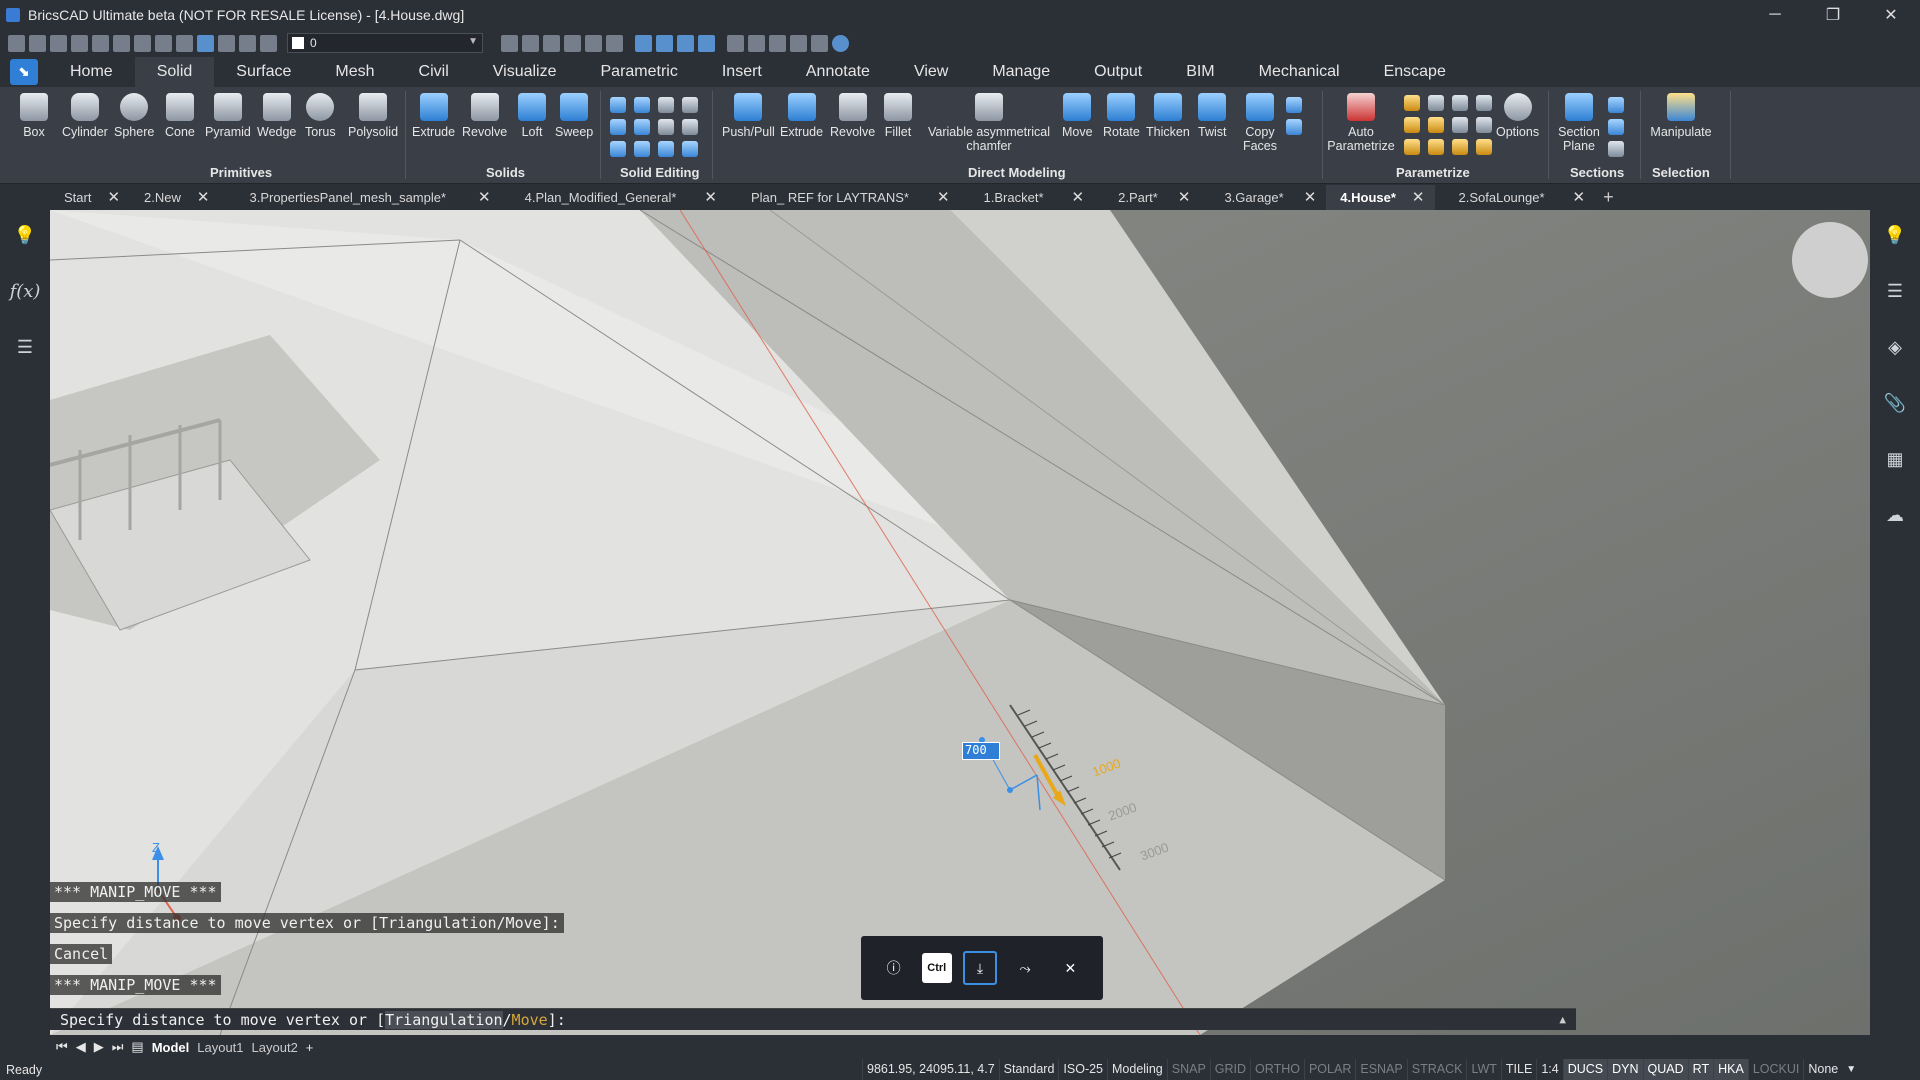  I want to click on dm-revolve-button: Revolve, so click(852, 116).